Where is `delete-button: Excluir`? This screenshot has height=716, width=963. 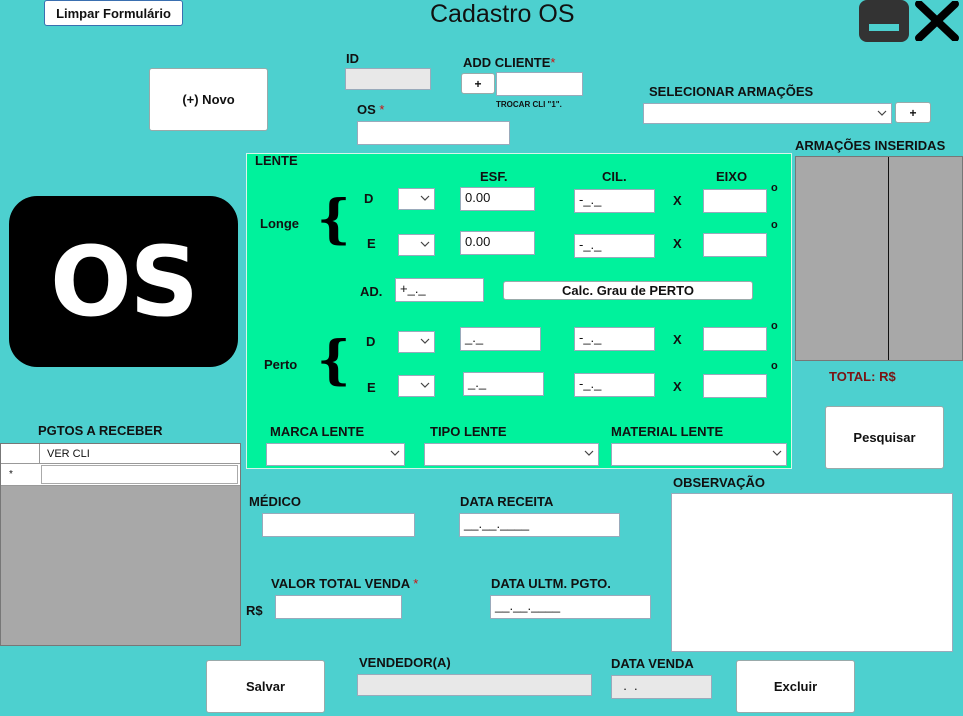
delete-button: Excluir is located at coordinates (795, 686).